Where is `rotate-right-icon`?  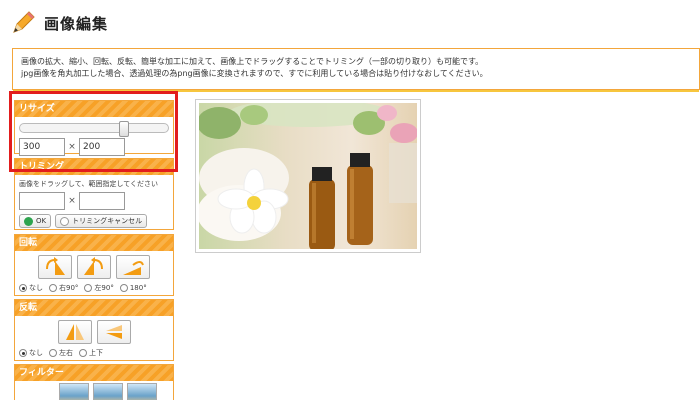 rotate-right-icon is located at coordinates (55, 266).